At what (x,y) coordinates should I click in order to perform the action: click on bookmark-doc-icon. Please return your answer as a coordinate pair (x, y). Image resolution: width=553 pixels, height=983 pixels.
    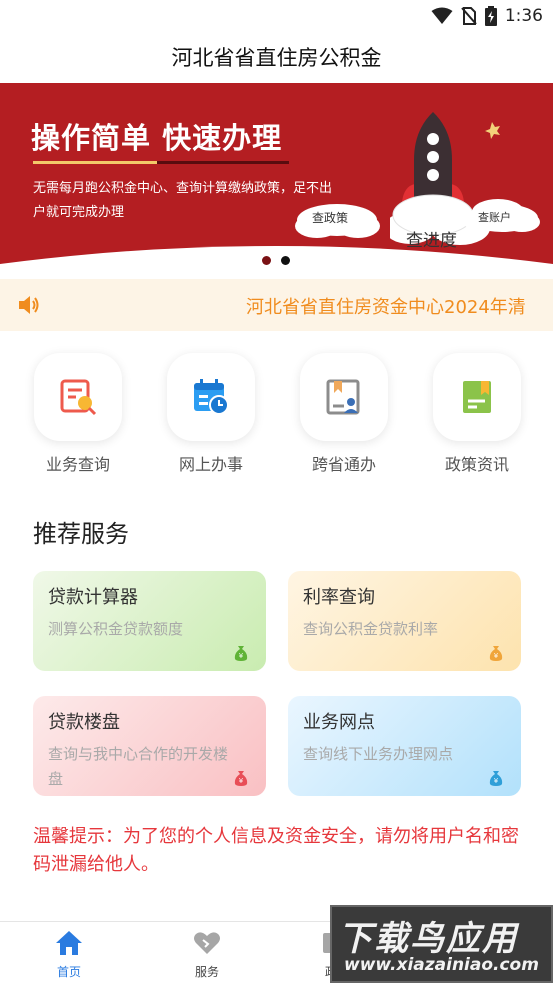
    Looking at the image, I should click on (477, 397).